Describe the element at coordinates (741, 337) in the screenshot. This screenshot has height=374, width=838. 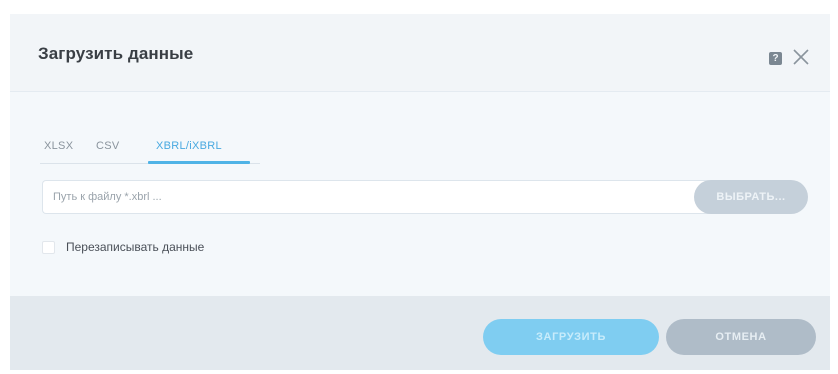
I see `cancel-button: ОТМЕНА` at that location.